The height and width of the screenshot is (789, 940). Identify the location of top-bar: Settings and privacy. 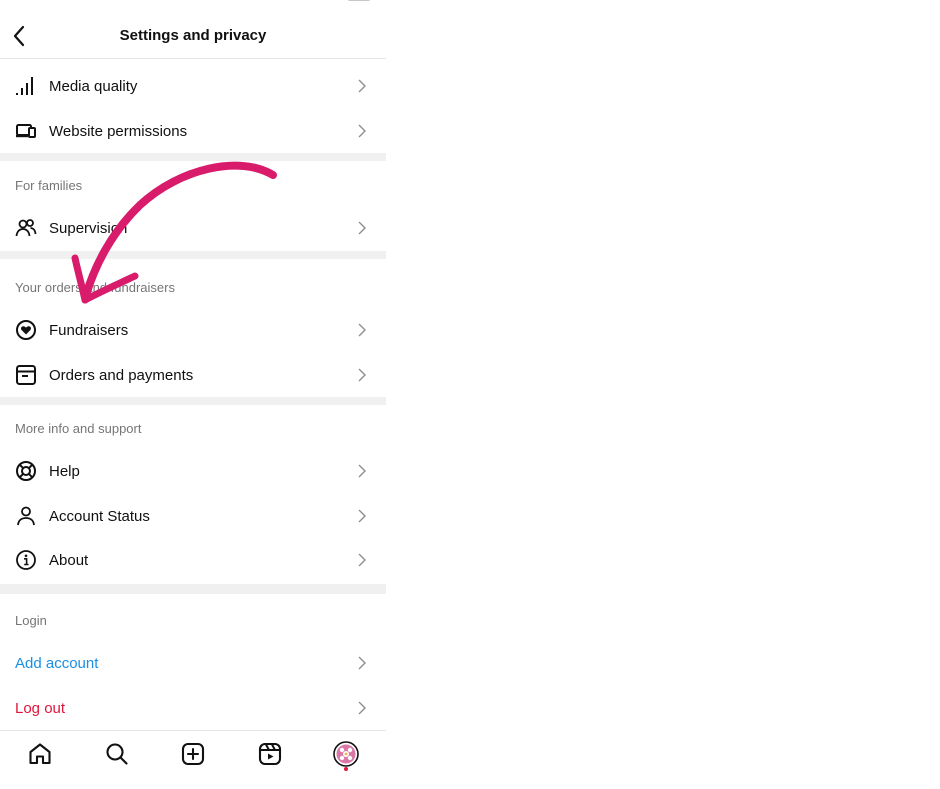
(193, 29).